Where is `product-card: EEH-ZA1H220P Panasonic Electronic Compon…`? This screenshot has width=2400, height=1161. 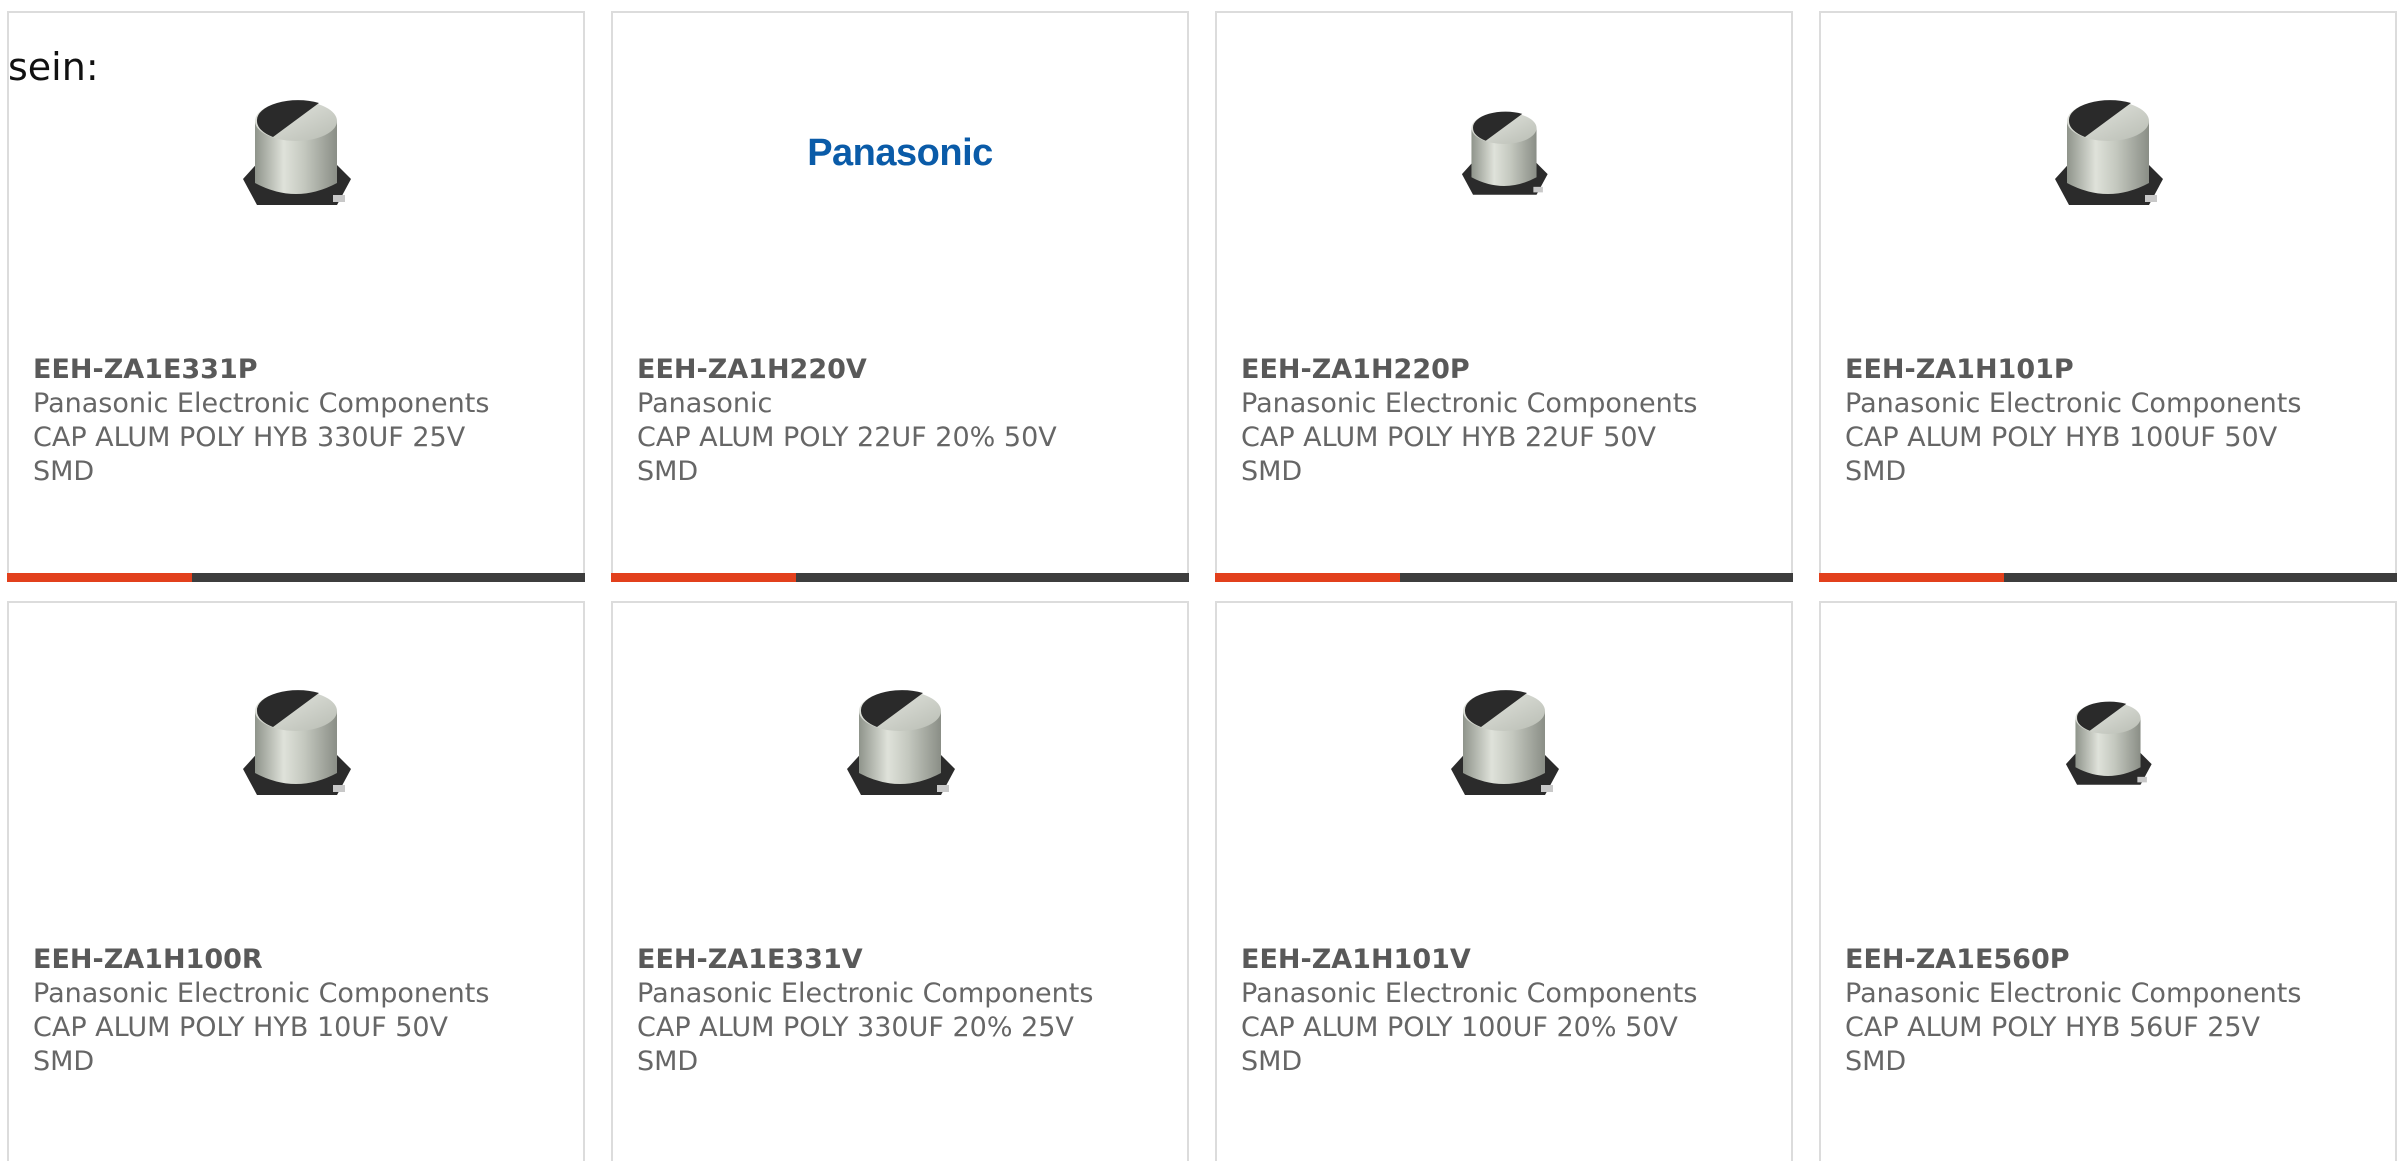
product-card: EEH-ZA1H220P Panasonic Electronic Compon… is located at coordinates (1504, 296).